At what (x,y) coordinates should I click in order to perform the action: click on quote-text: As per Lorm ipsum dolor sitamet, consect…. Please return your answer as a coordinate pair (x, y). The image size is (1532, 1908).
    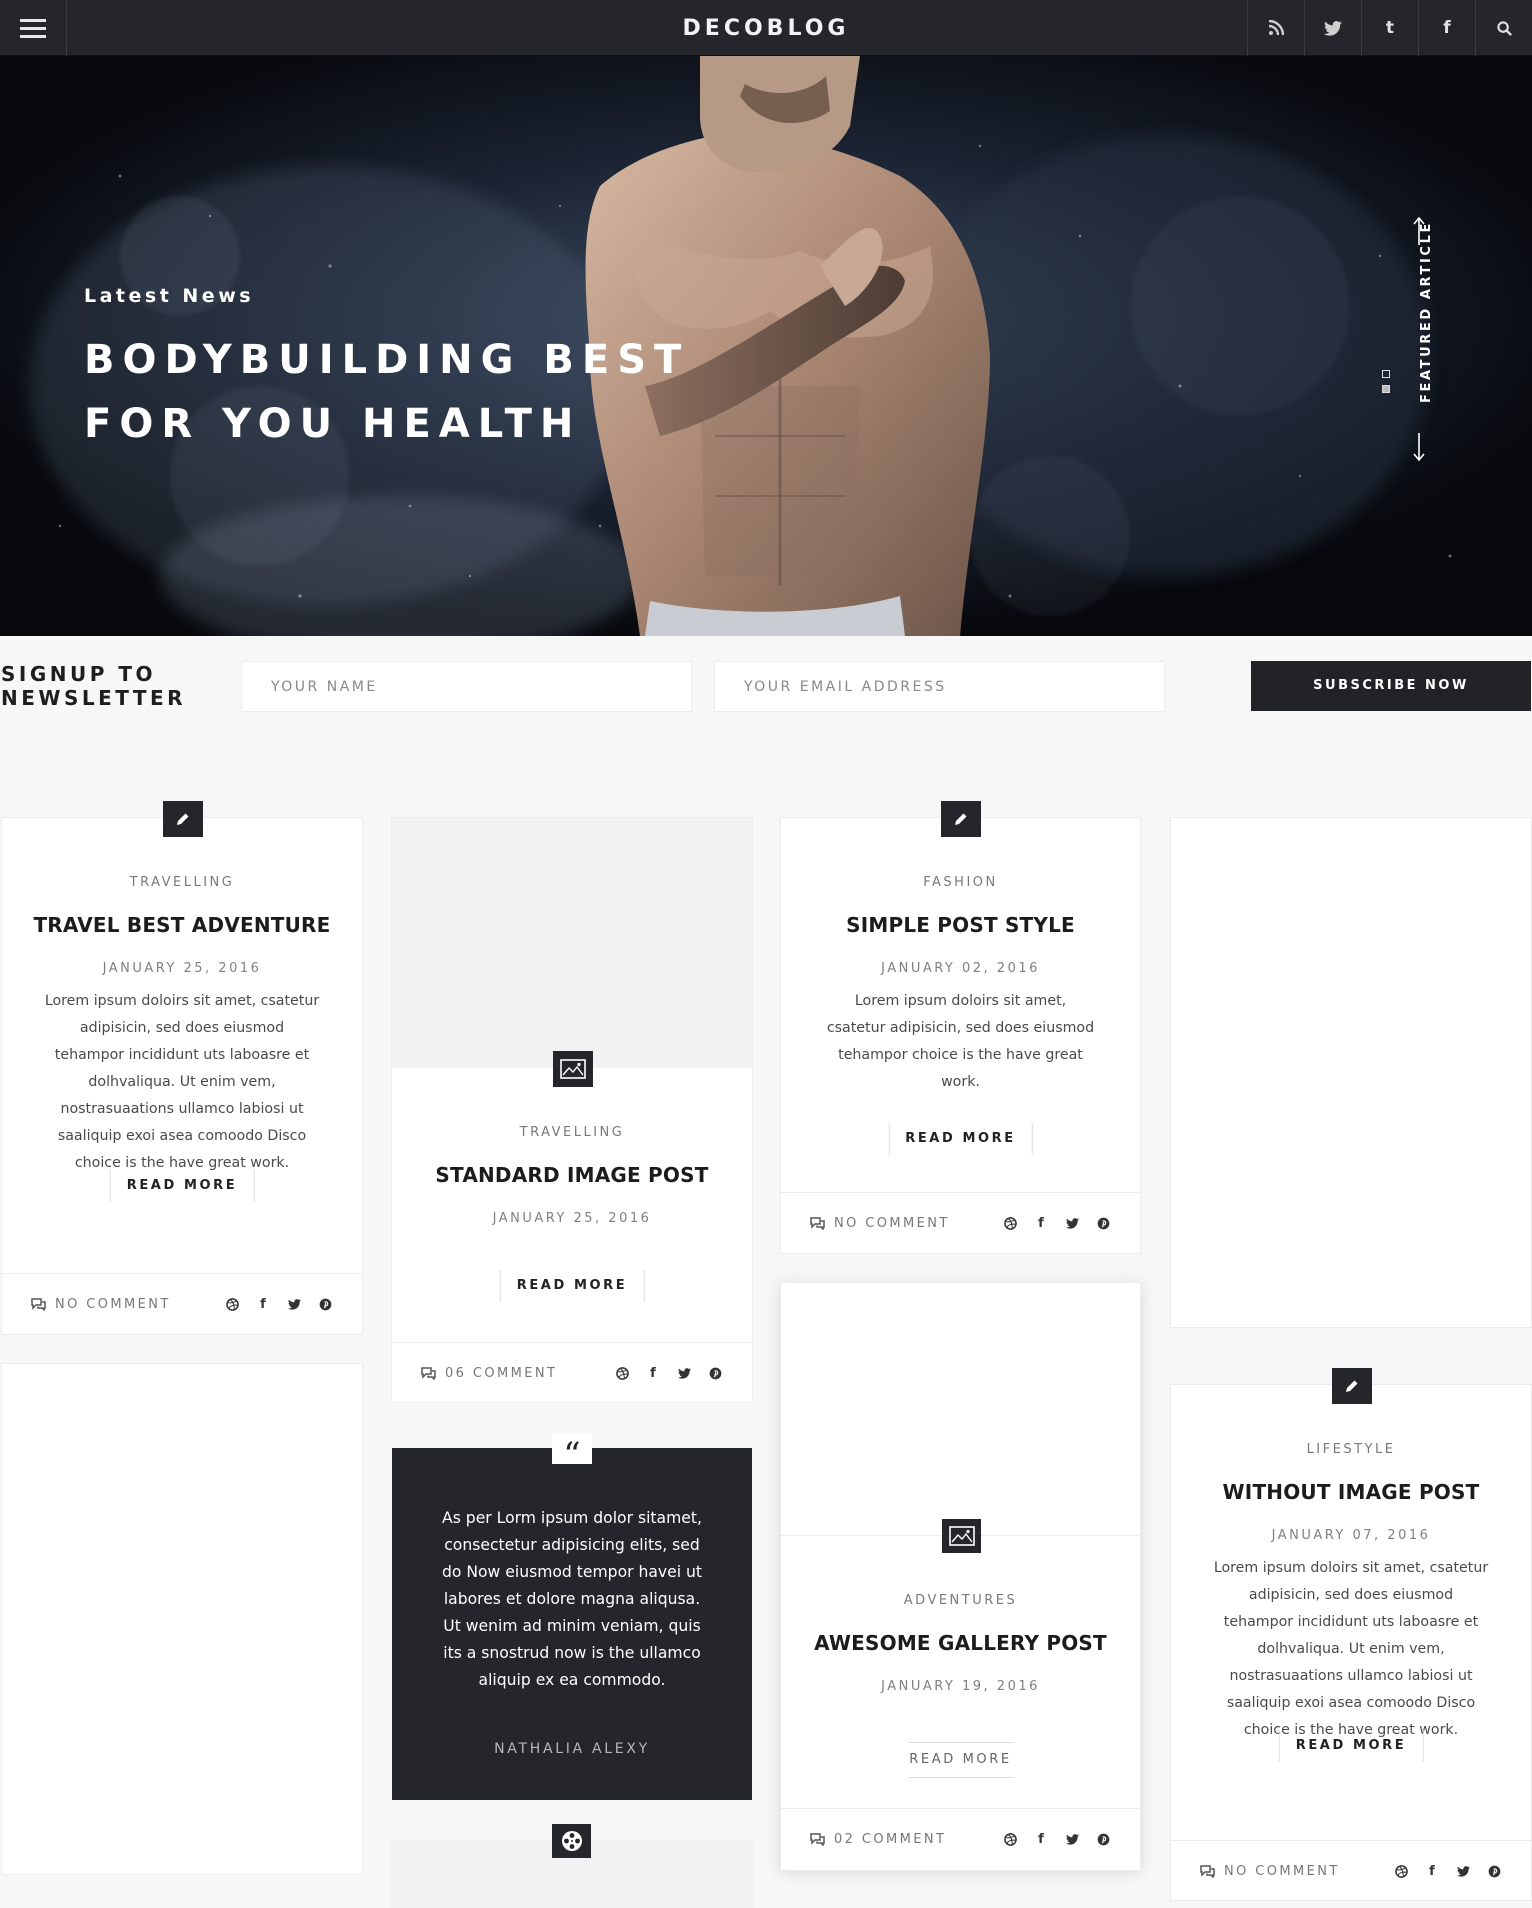
    Looking at the image, I should click on (572, 1599).